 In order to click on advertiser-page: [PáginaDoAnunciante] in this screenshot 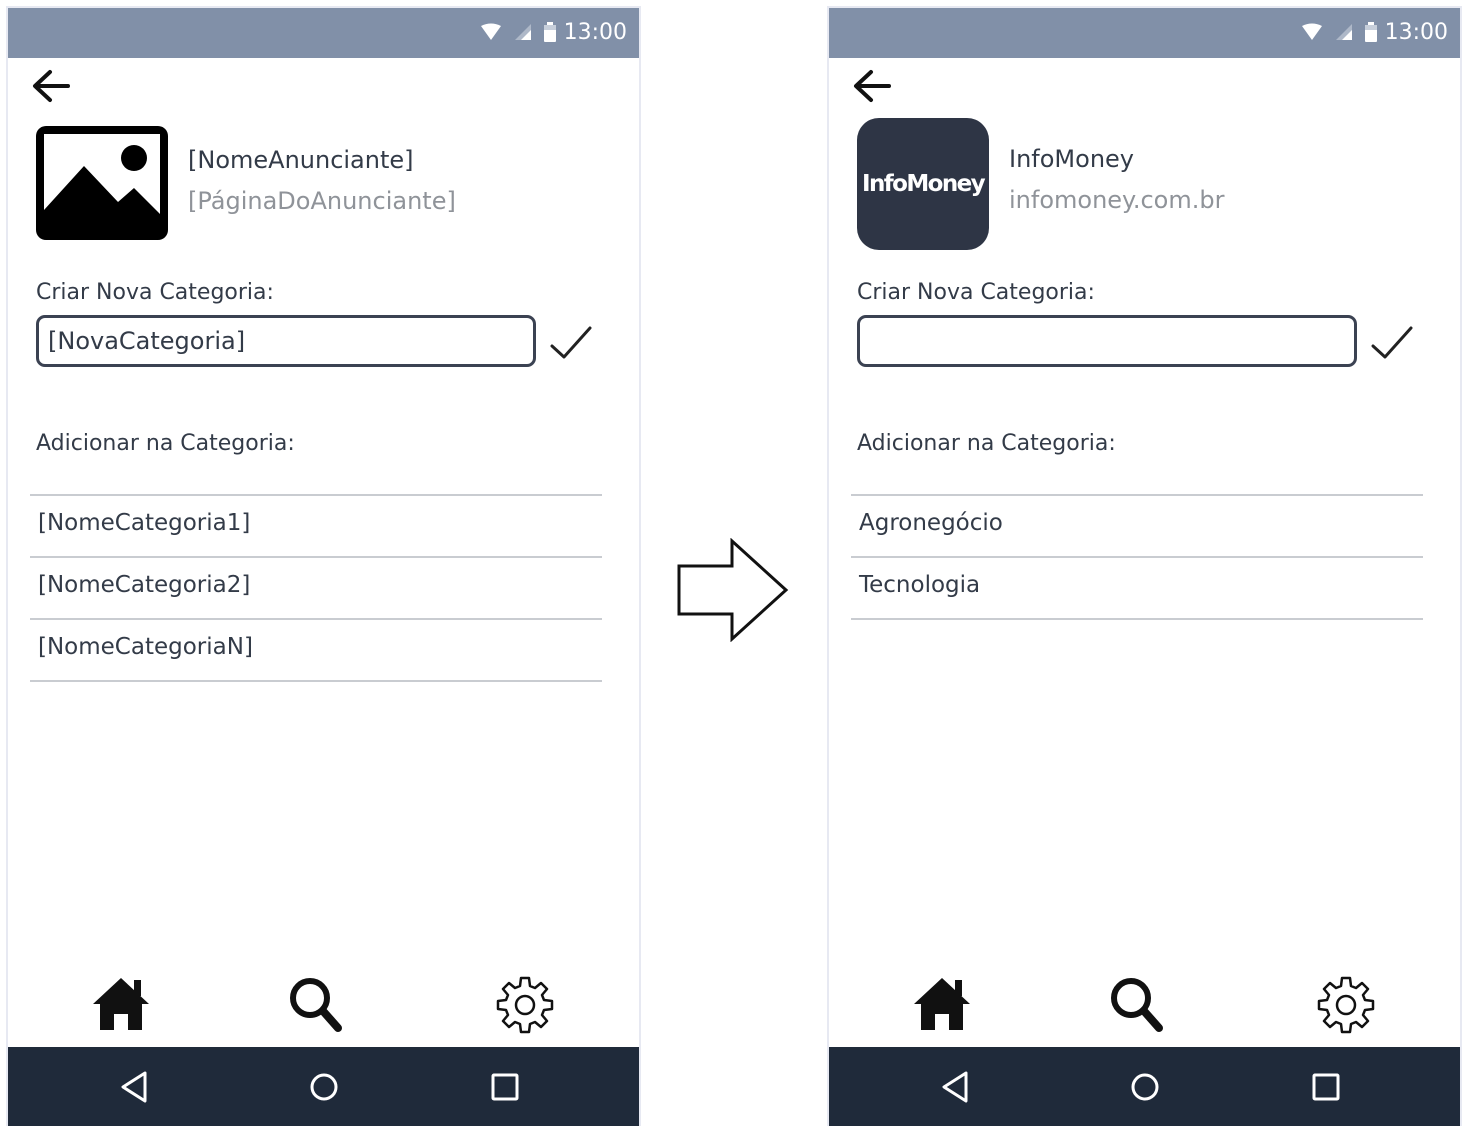, I will do `click(322, 201)`.